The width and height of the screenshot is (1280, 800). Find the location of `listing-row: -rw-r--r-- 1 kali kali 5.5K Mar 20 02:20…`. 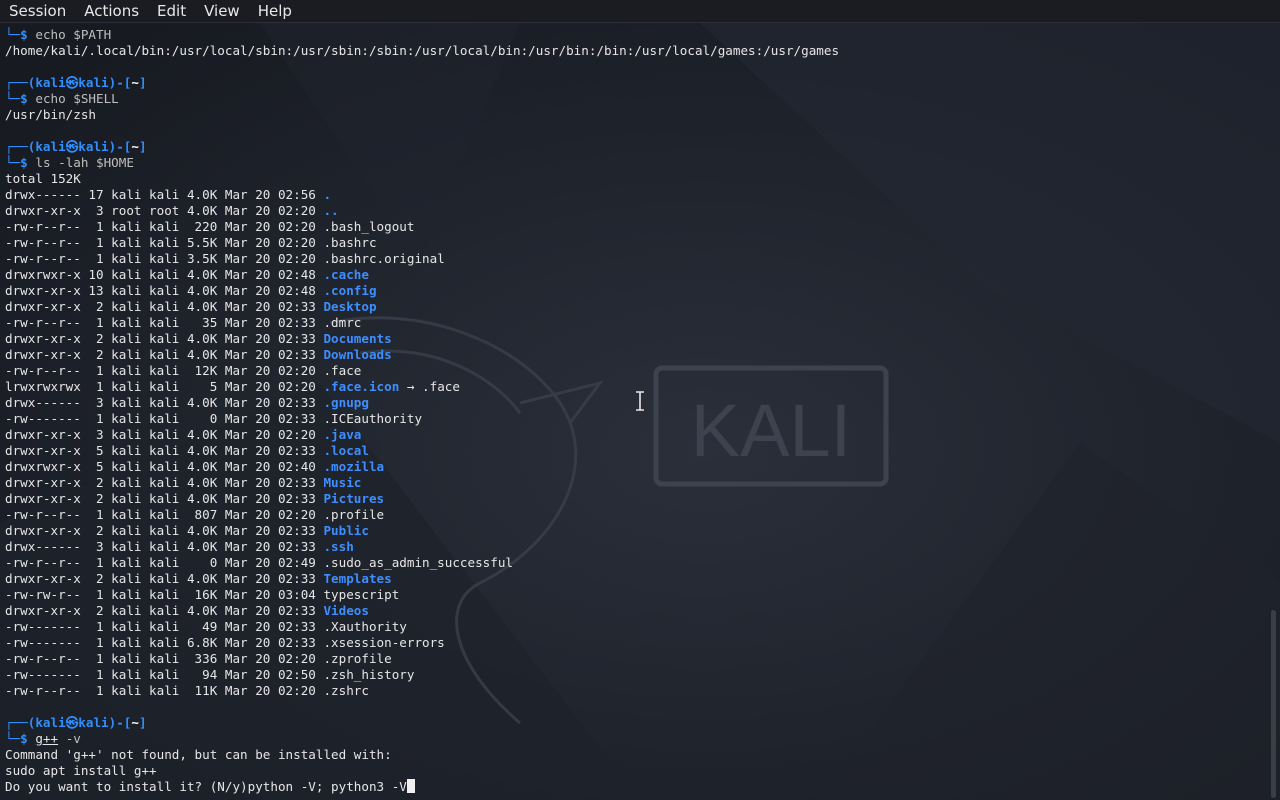

listing-row: -rw-r--r-- 1 kali kali 5.5K Mar 20 02:20… is located at coordinates (635, 243).